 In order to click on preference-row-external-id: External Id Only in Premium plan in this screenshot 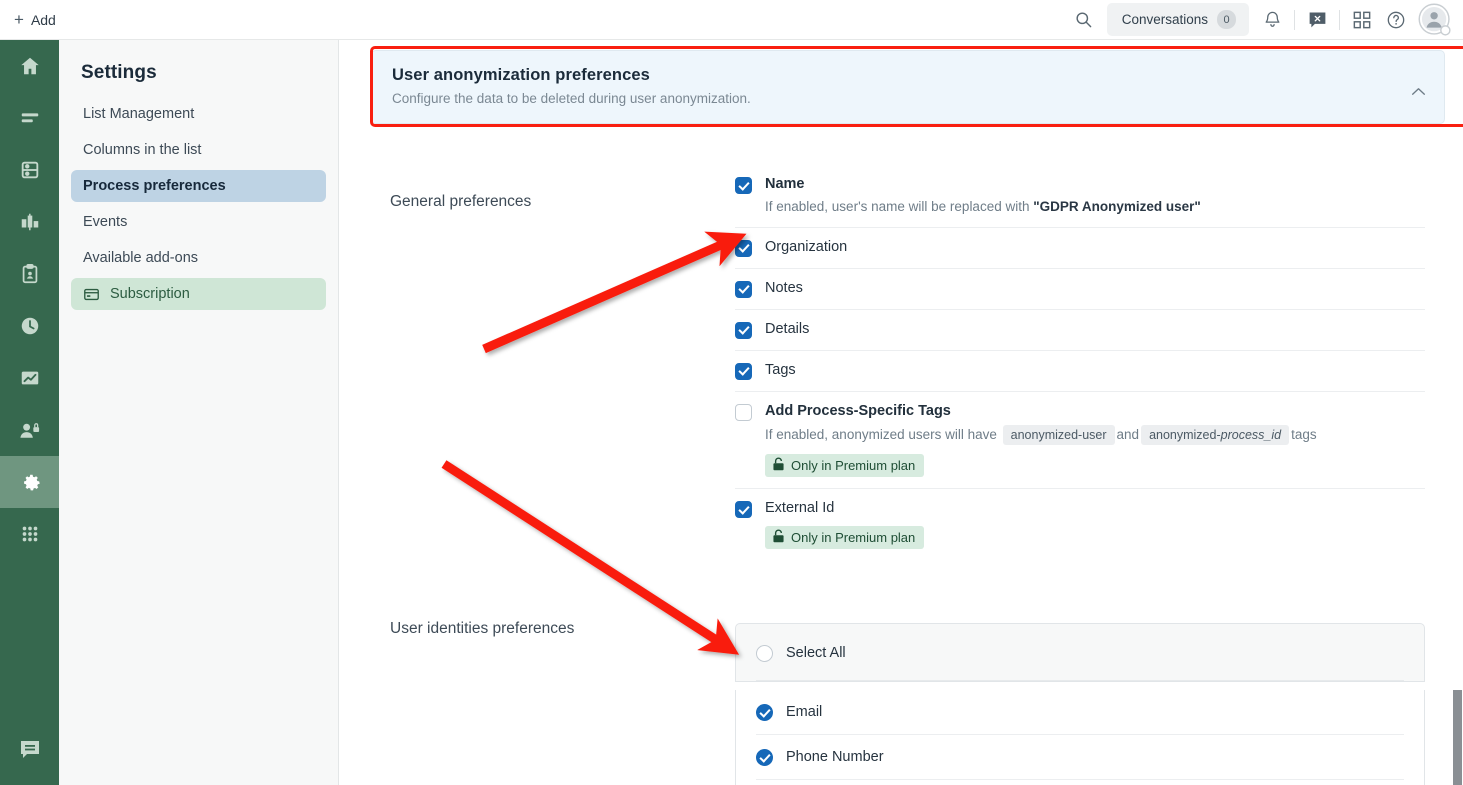, I will do `click(1080, 524)`.